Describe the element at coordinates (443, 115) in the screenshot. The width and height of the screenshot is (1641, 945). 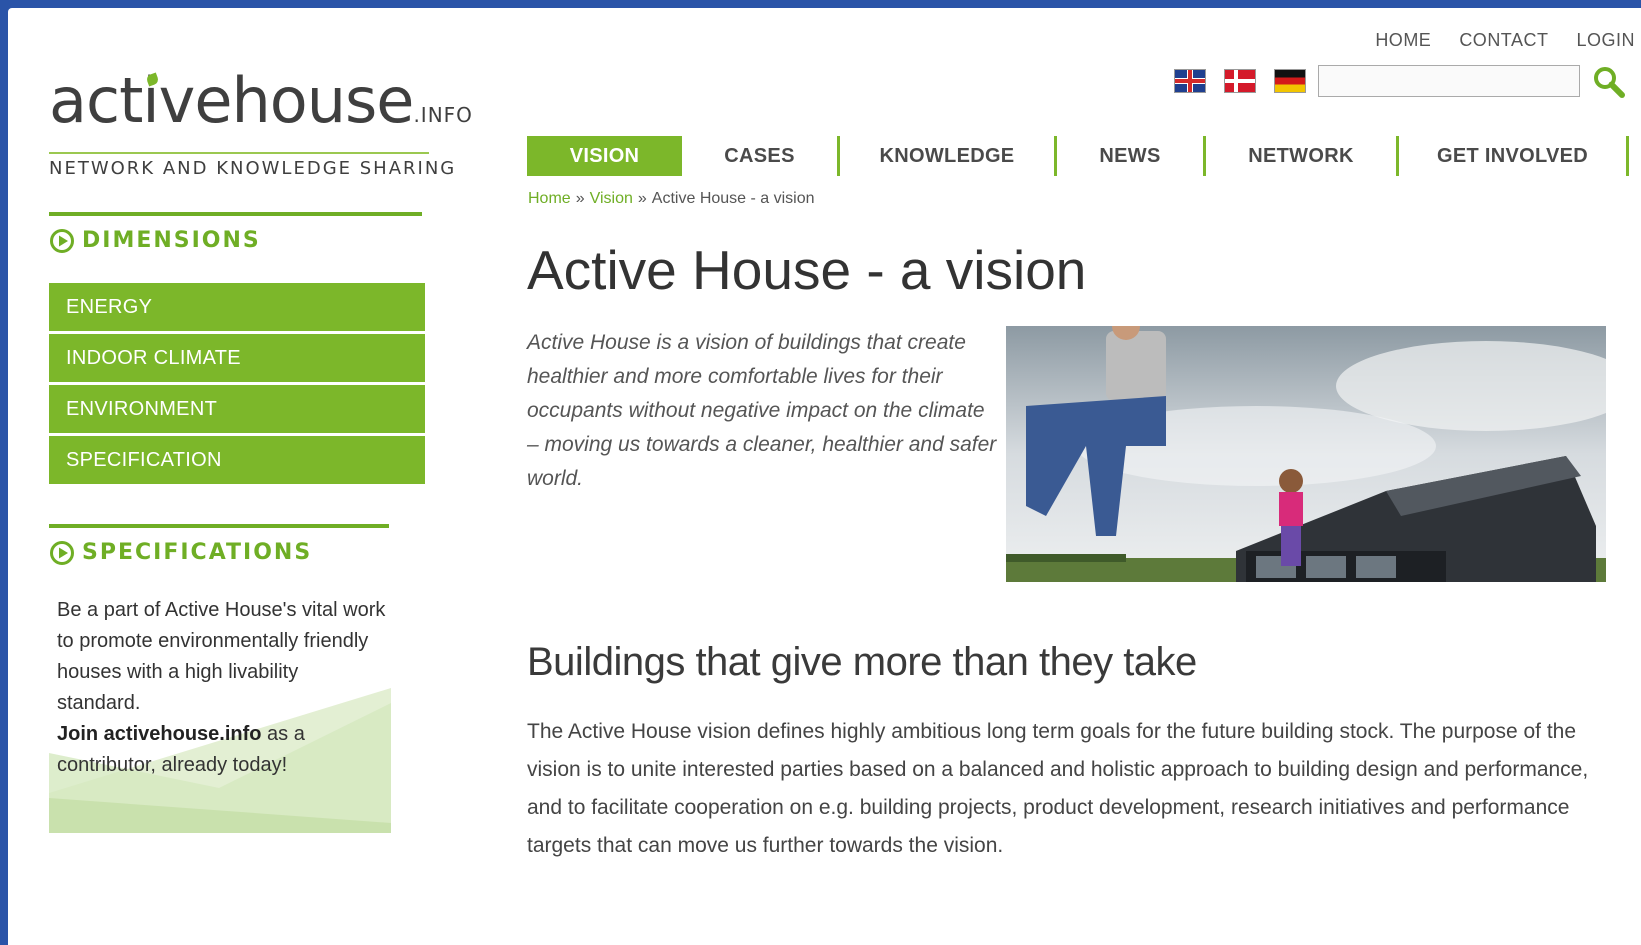
I see `logo-suffix: .INFO` at that location.